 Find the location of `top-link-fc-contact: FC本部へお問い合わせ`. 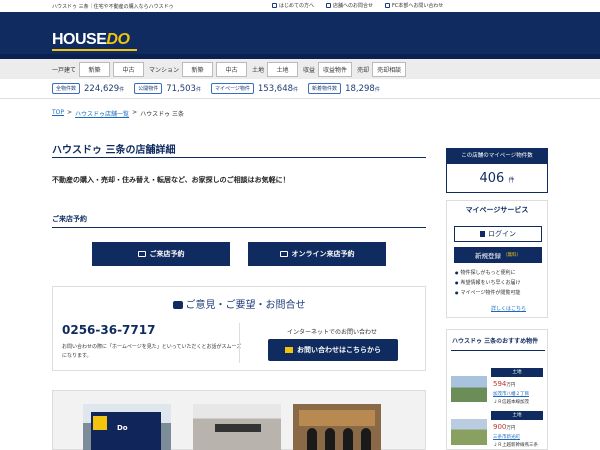

top-link-fc-contact: FC本部へお問い合わせ is located at coordinates (414, 5).